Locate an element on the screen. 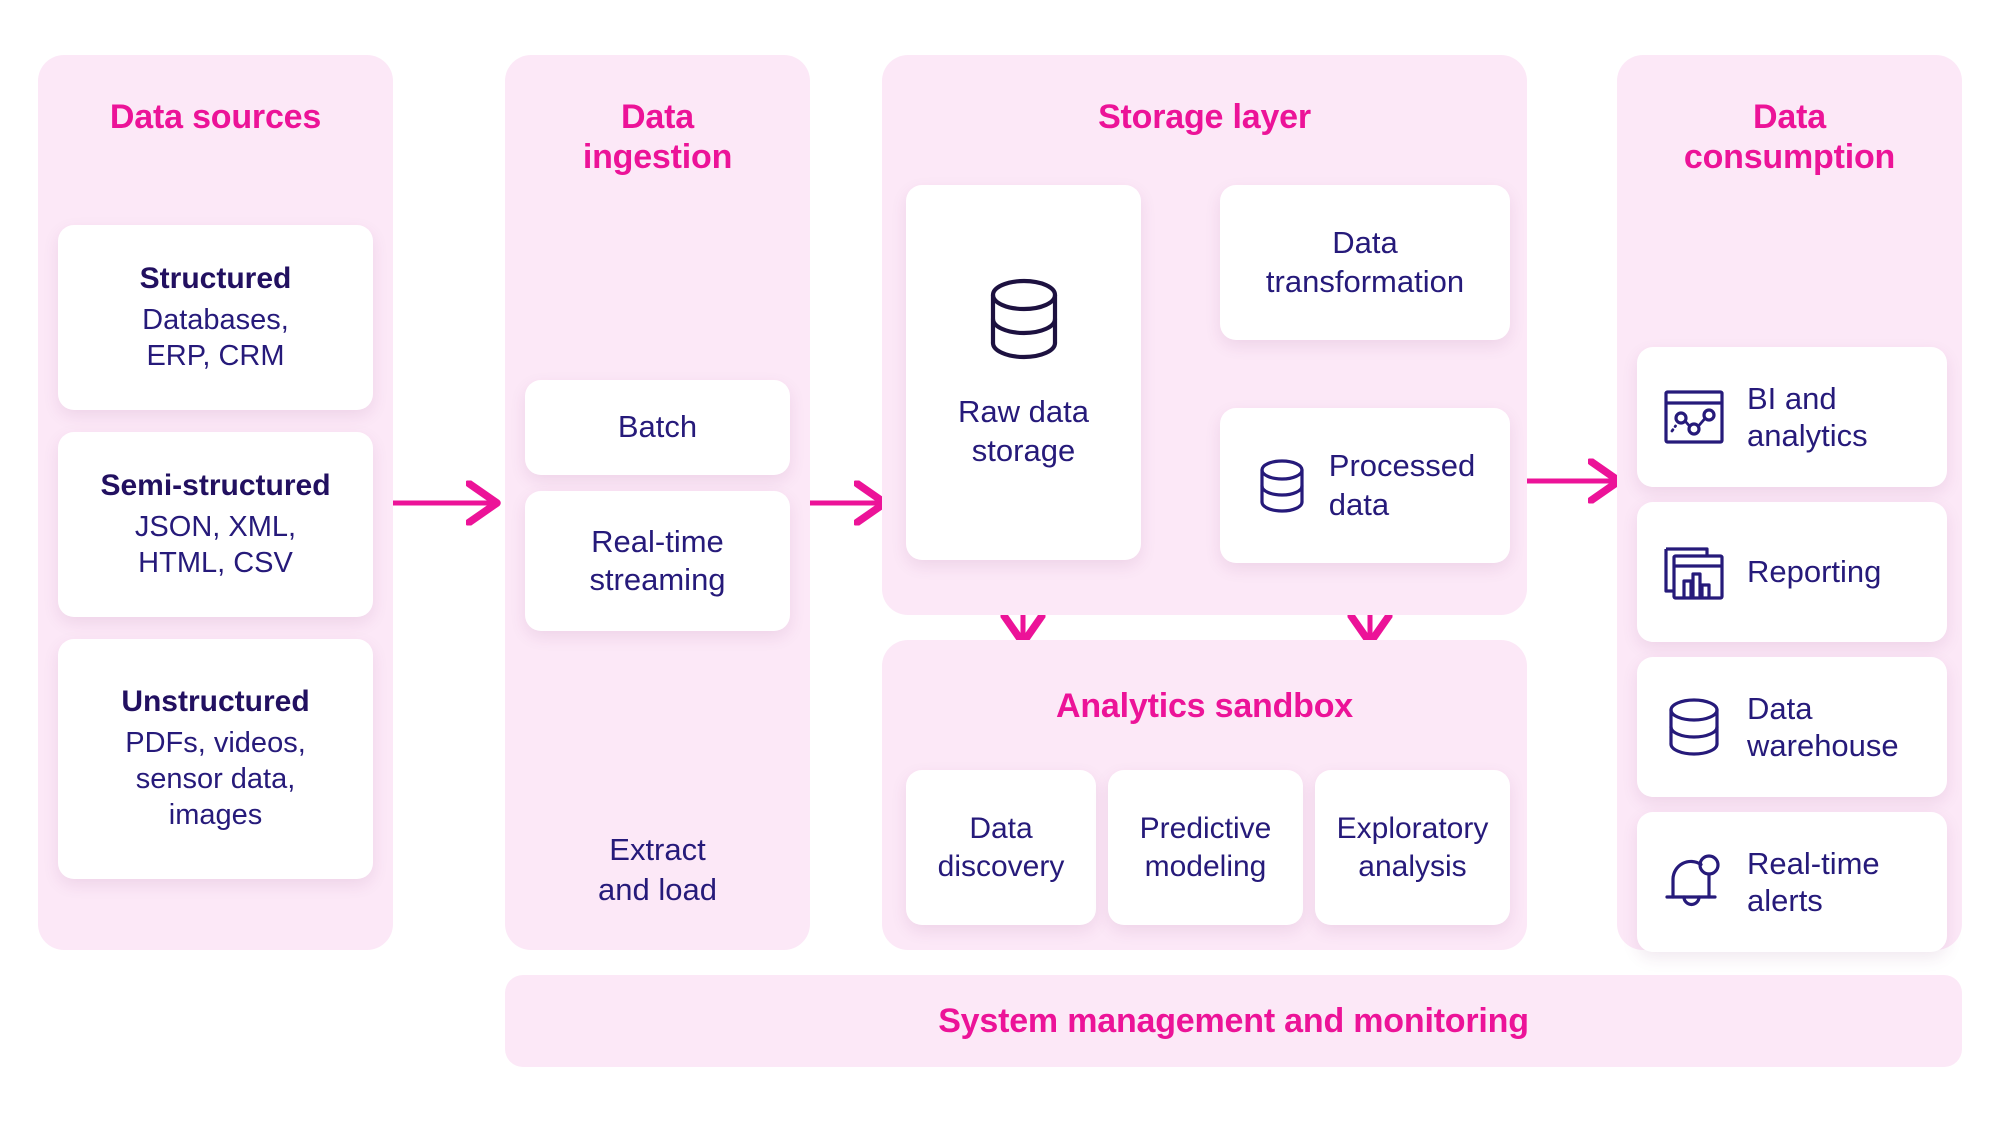  card-data-warehouse: Data warehouse is located at coordinates (1792, 727).